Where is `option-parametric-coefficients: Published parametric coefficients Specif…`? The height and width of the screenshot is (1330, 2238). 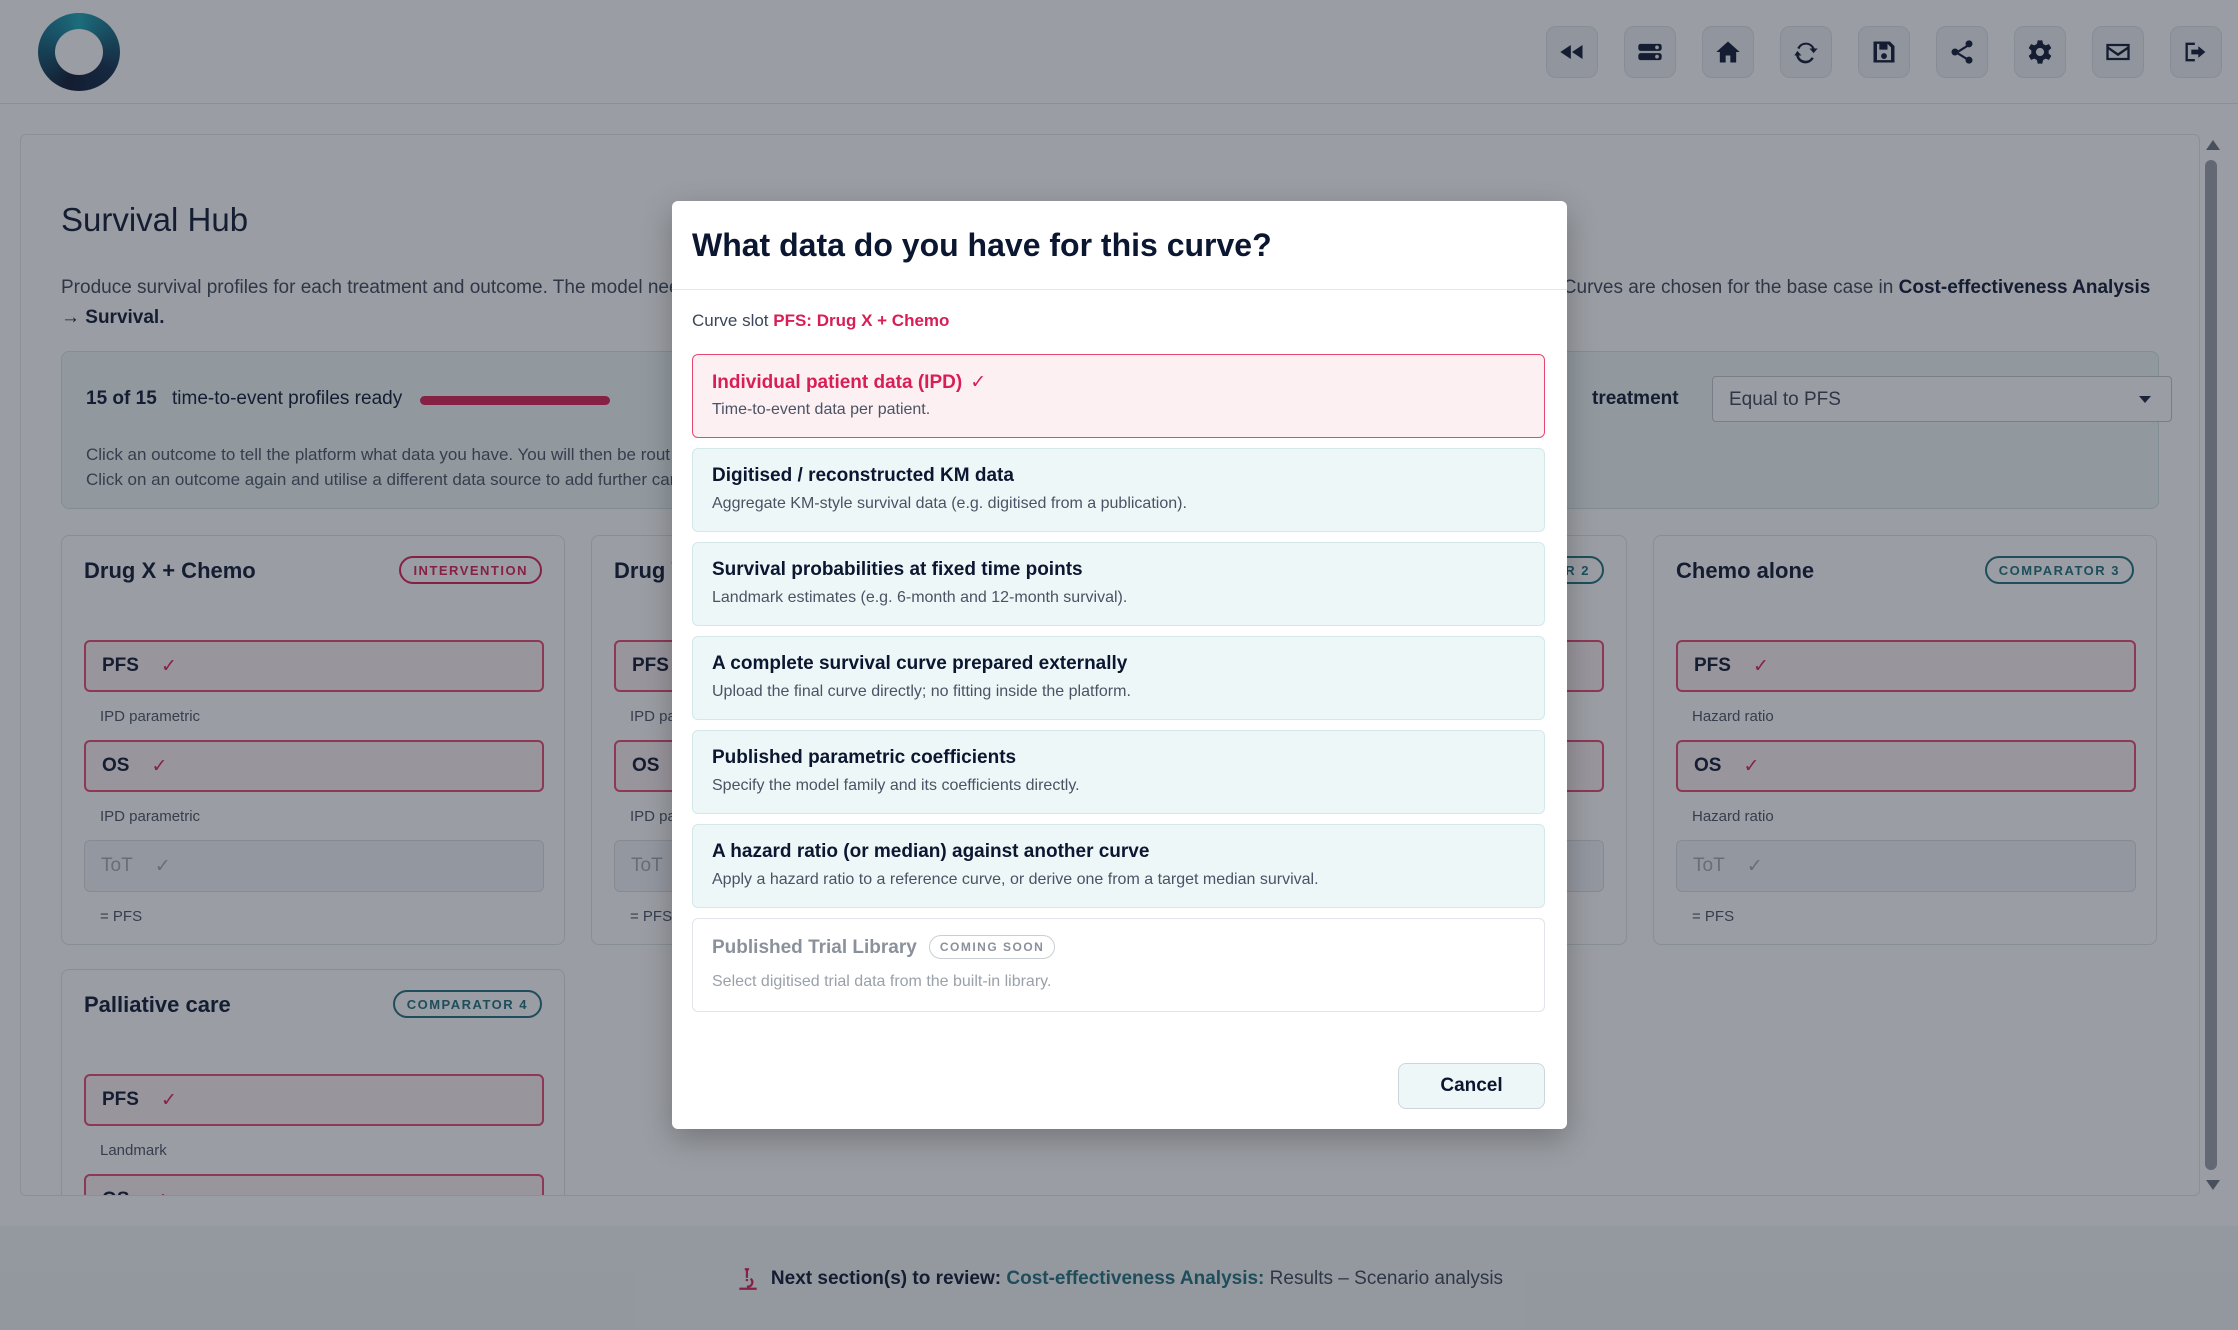
option-parametric-coefficients: Published parametric coefficients Specif… is located at coordinates (1118, 772).